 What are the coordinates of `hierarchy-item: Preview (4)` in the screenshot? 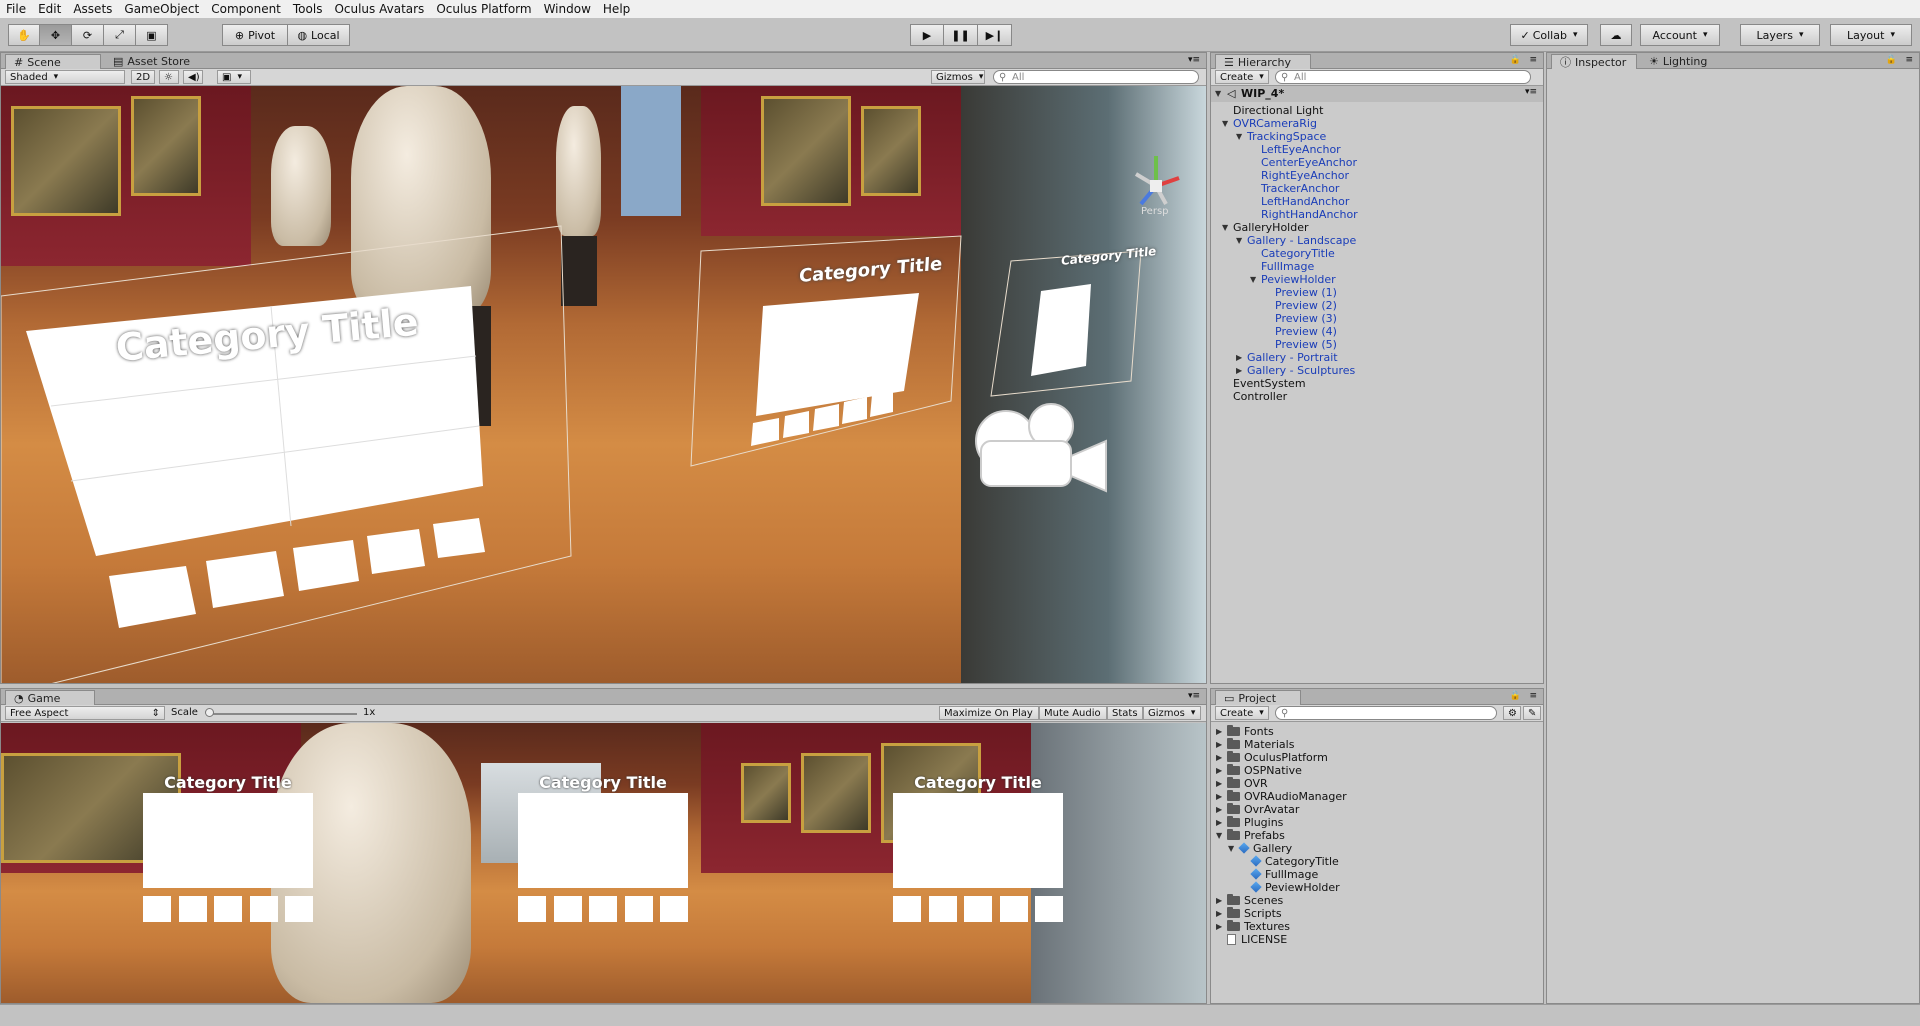 It's located at (1306, 331).